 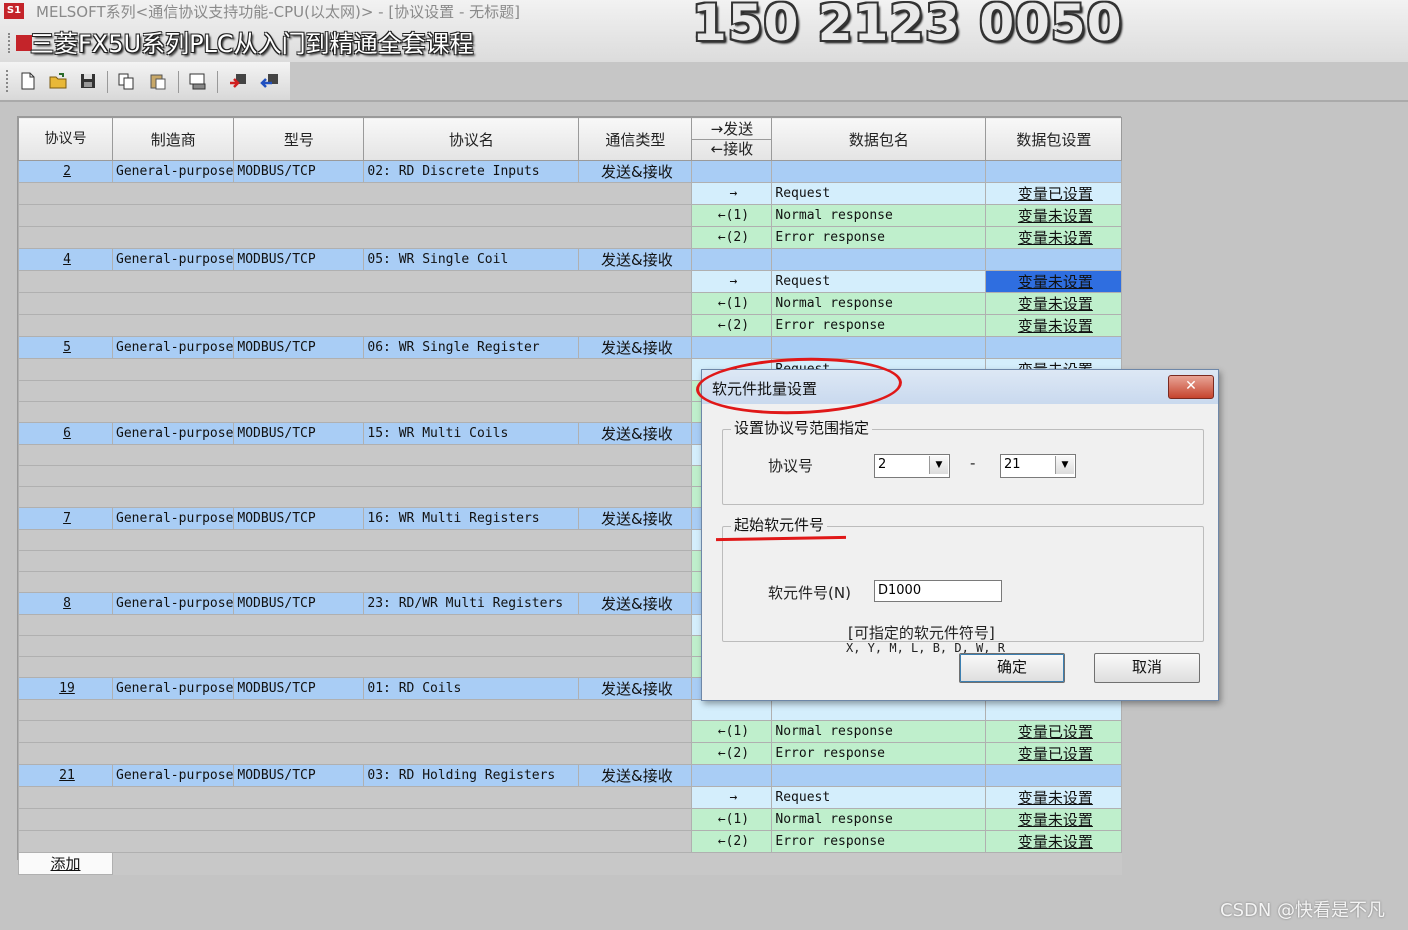 I want to click on paste-icon, so click(x=158, y=81).